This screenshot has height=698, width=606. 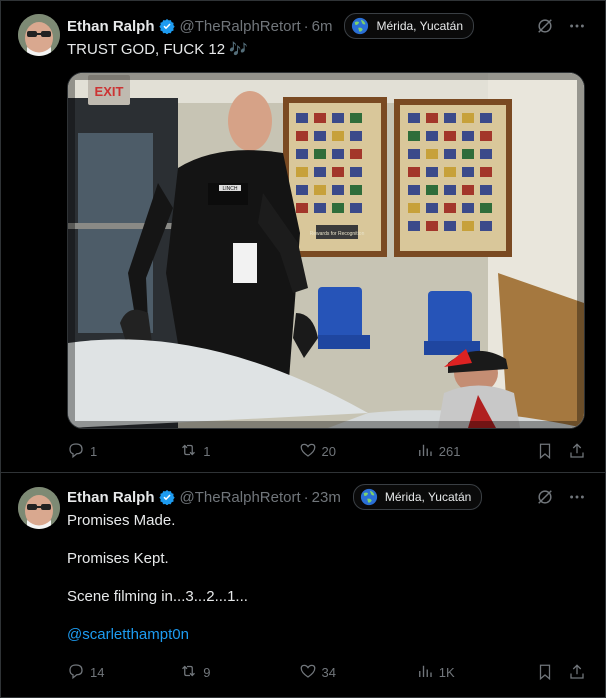 I want to click on tweet-actions: 1 1 20 261, so click(x=326, y=451).